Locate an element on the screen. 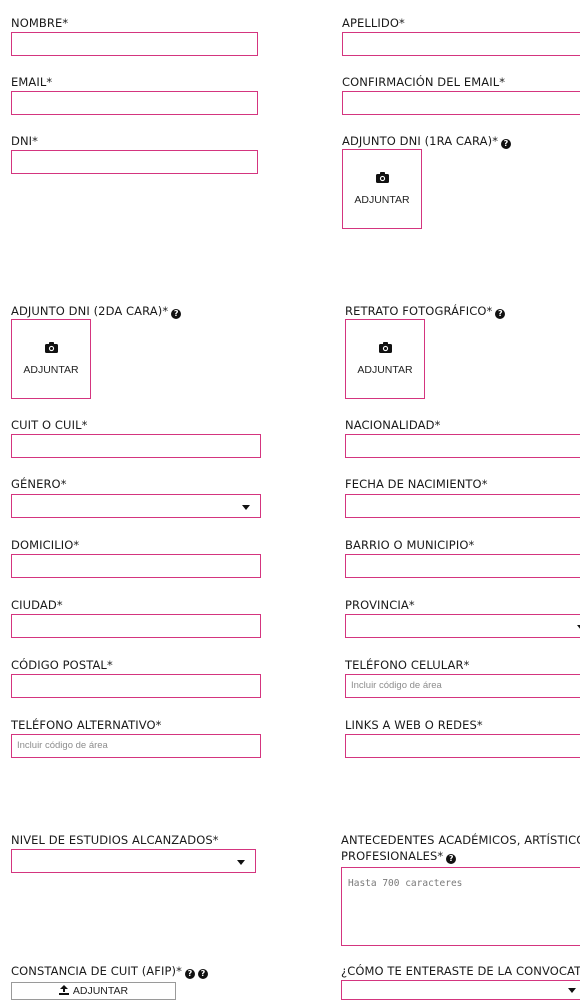  nombre-input is located at coordinates (134, 44).